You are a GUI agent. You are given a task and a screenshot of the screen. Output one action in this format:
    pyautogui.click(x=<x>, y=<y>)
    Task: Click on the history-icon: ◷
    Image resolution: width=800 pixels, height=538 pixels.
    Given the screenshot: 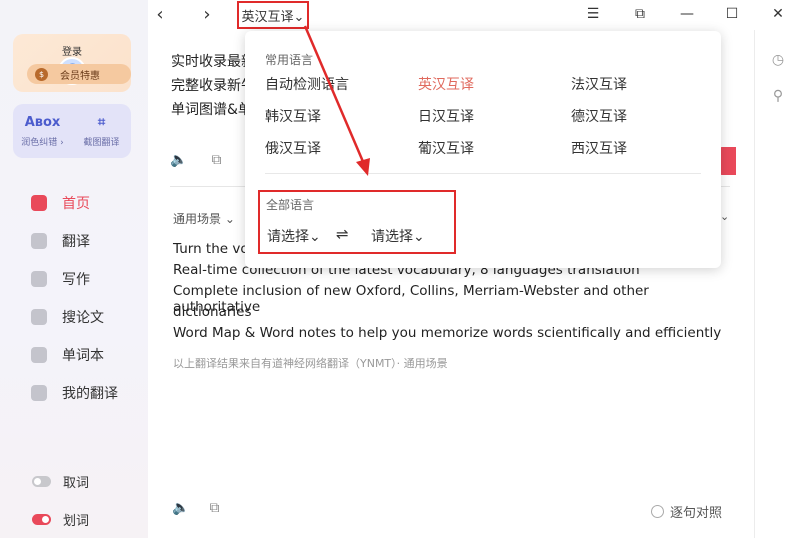 What is the action you would take?
    pyautogui.click(x=778, y=60)
    